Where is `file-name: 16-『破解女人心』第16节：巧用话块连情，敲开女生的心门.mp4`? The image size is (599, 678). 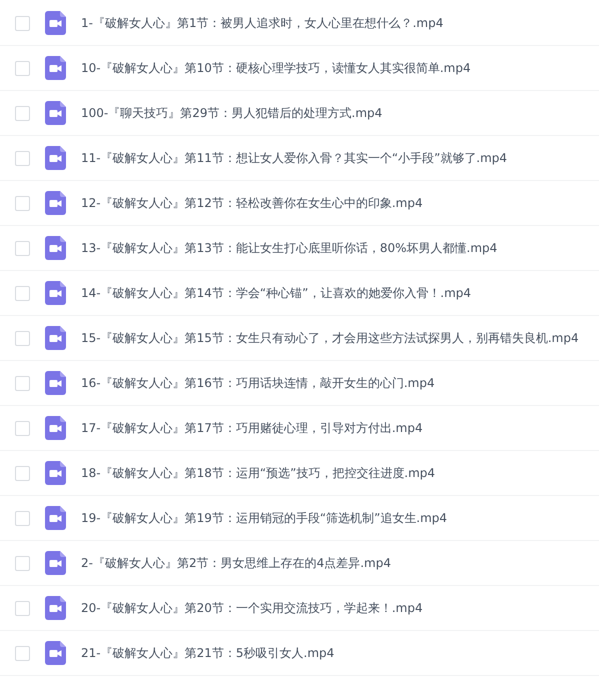
file-name: 16-『破解女人心』第16节：巧用话块连情，敲开女生的心门.mp4 is located at coordinates (258, 383).